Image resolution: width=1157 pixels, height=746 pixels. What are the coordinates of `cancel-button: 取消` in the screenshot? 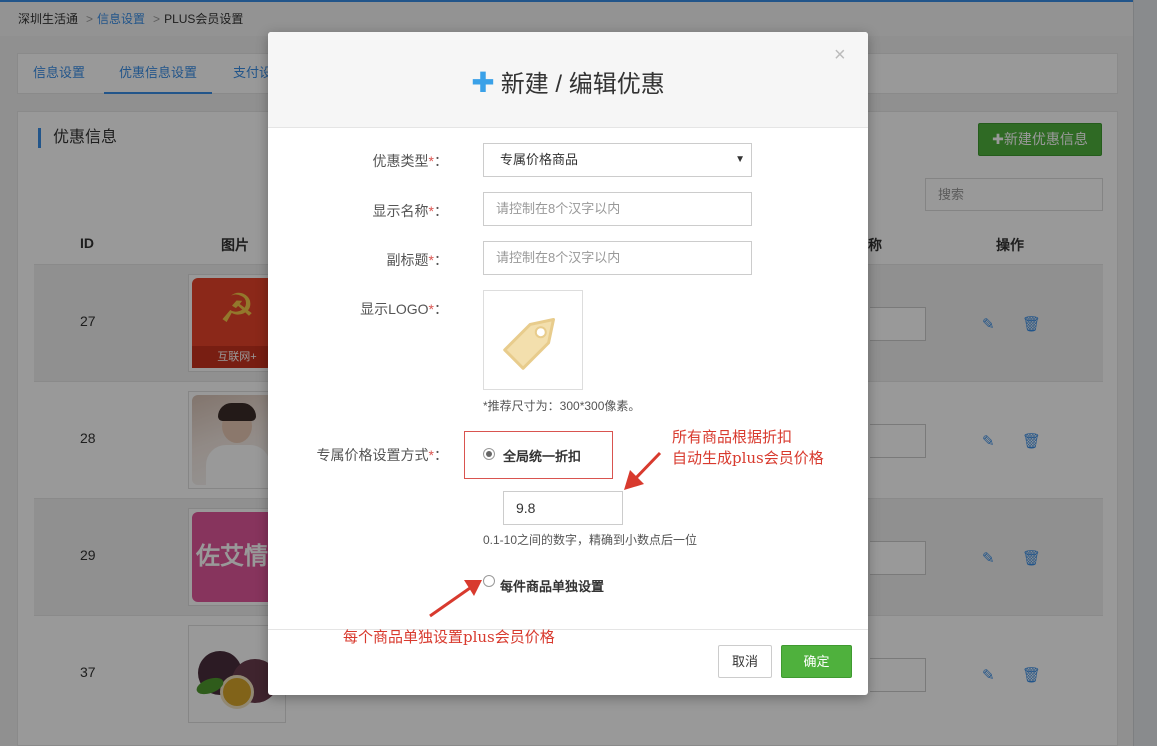 It's located at (745, 661).